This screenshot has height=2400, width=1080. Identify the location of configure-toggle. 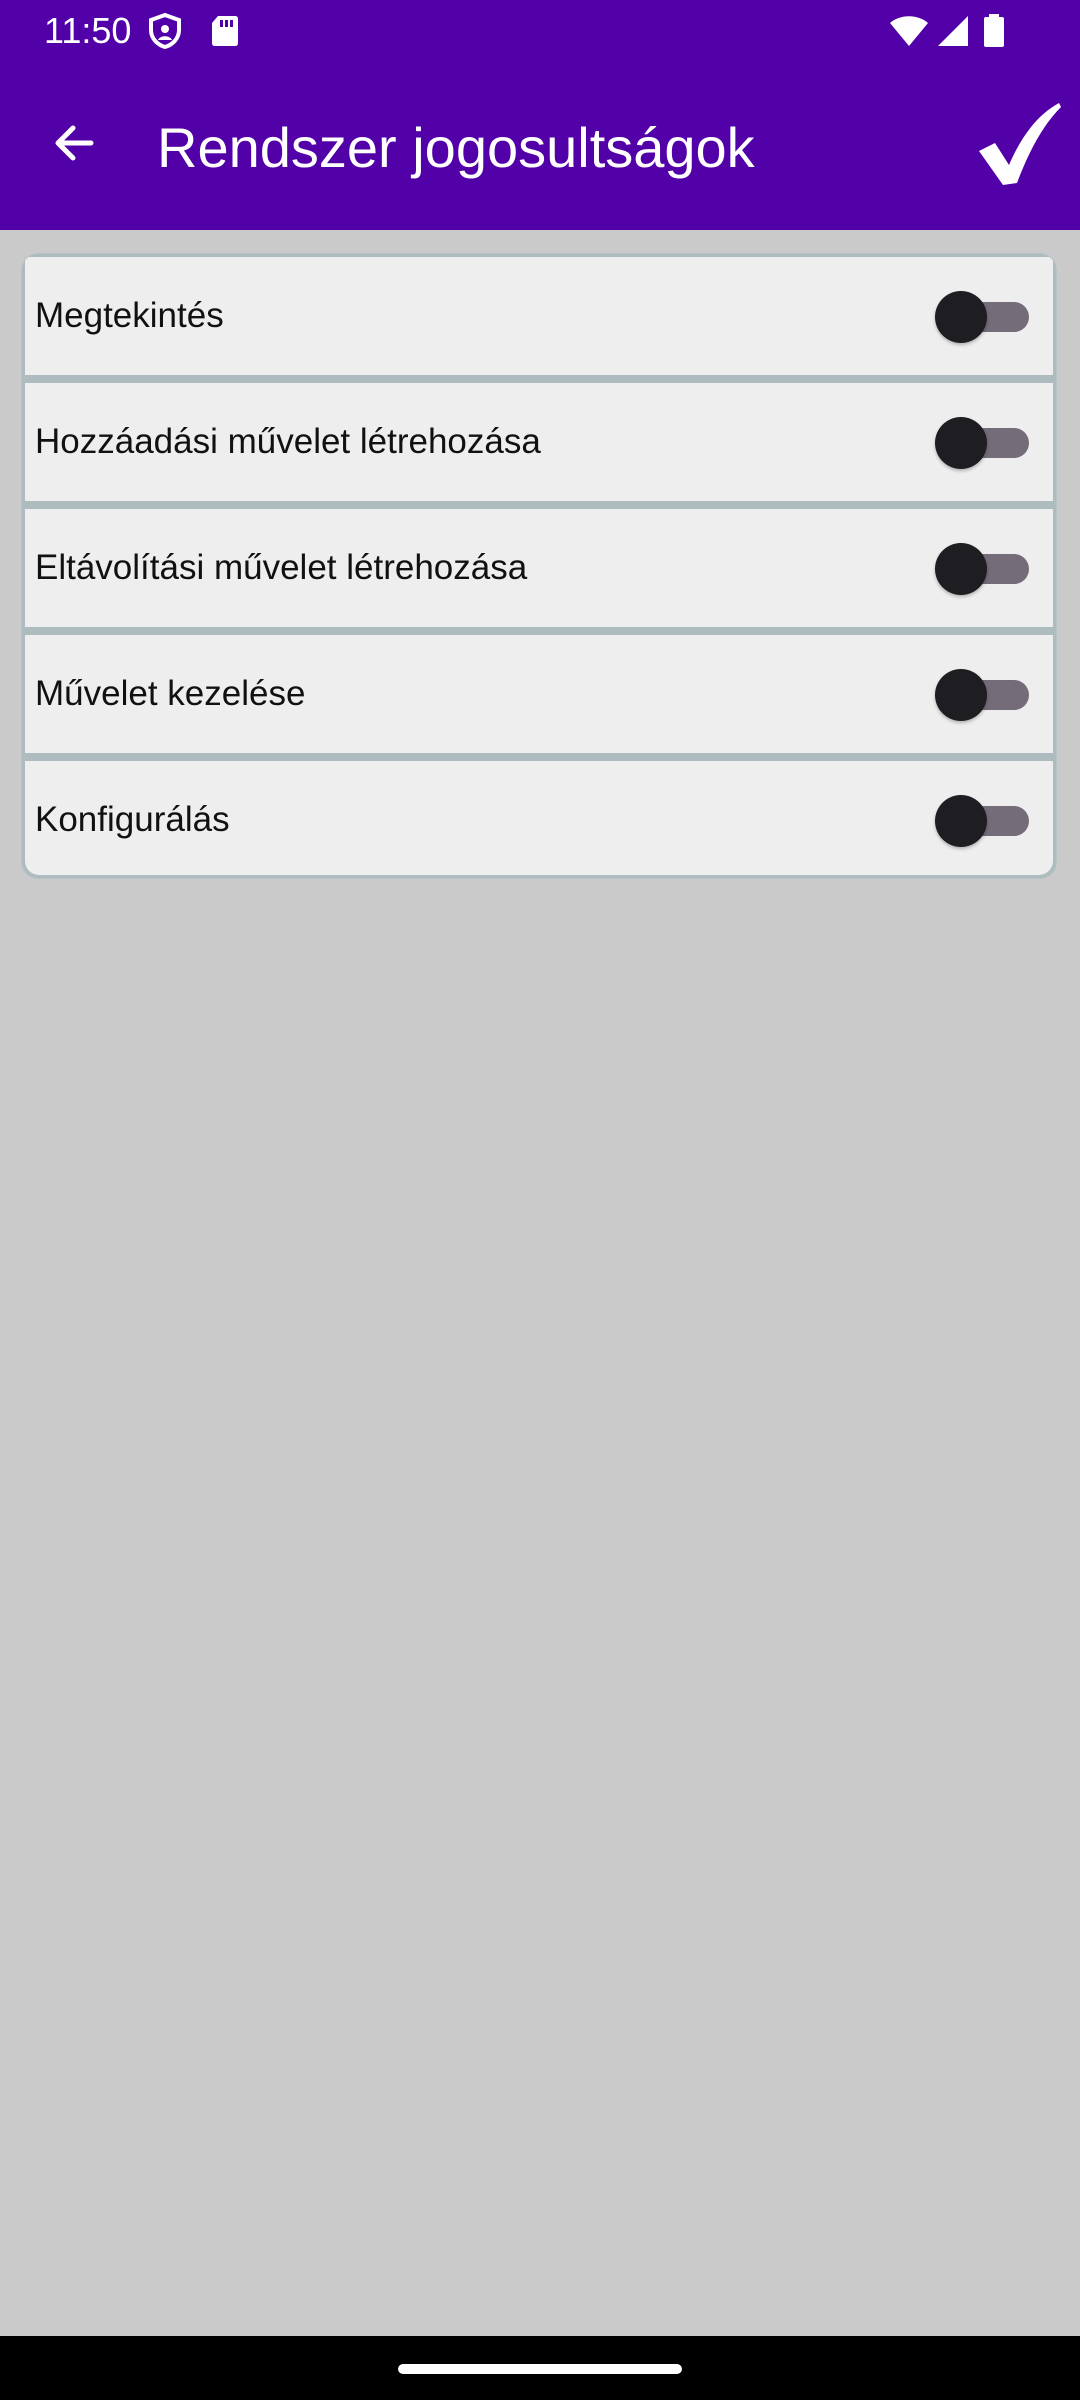
(990, 821).